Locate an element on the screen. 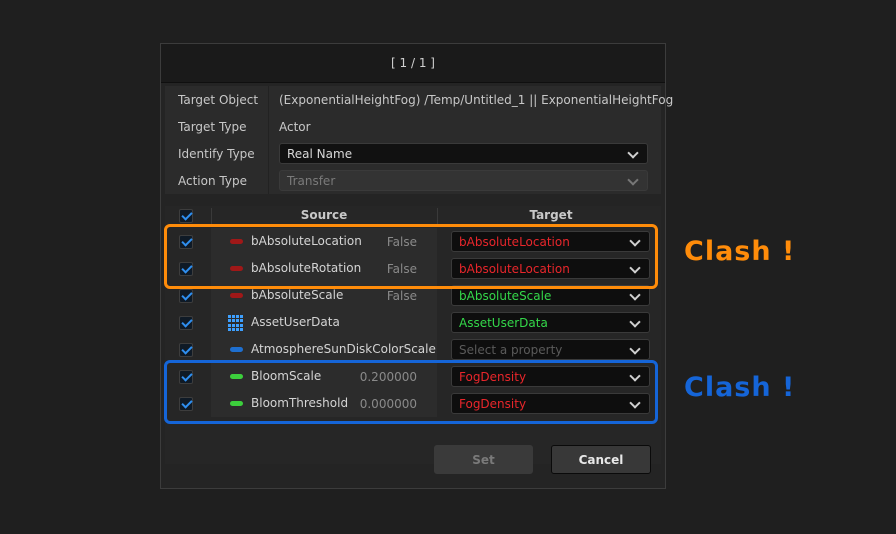  source-column-header: Source is located at coordinates (324, 215).